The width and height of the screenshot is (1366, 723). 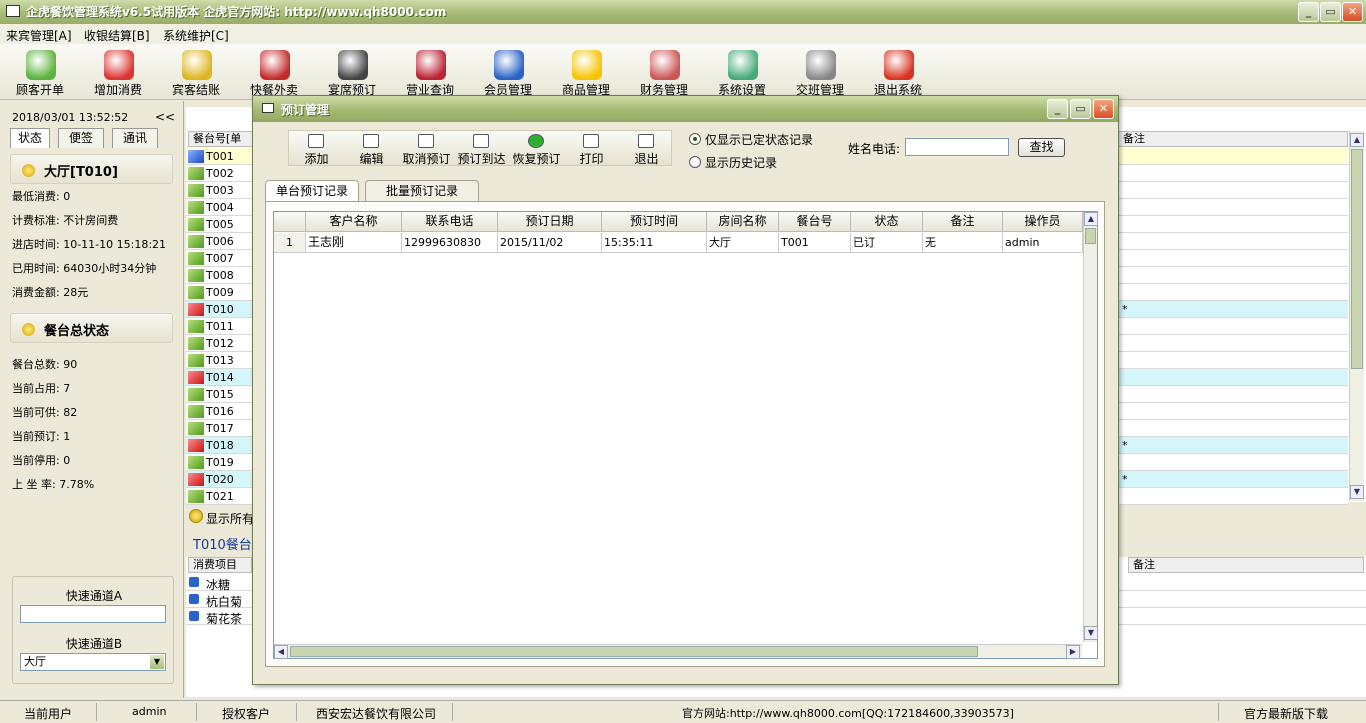 I want to click on table-number-cell: T002, so click(x=218, y=173).